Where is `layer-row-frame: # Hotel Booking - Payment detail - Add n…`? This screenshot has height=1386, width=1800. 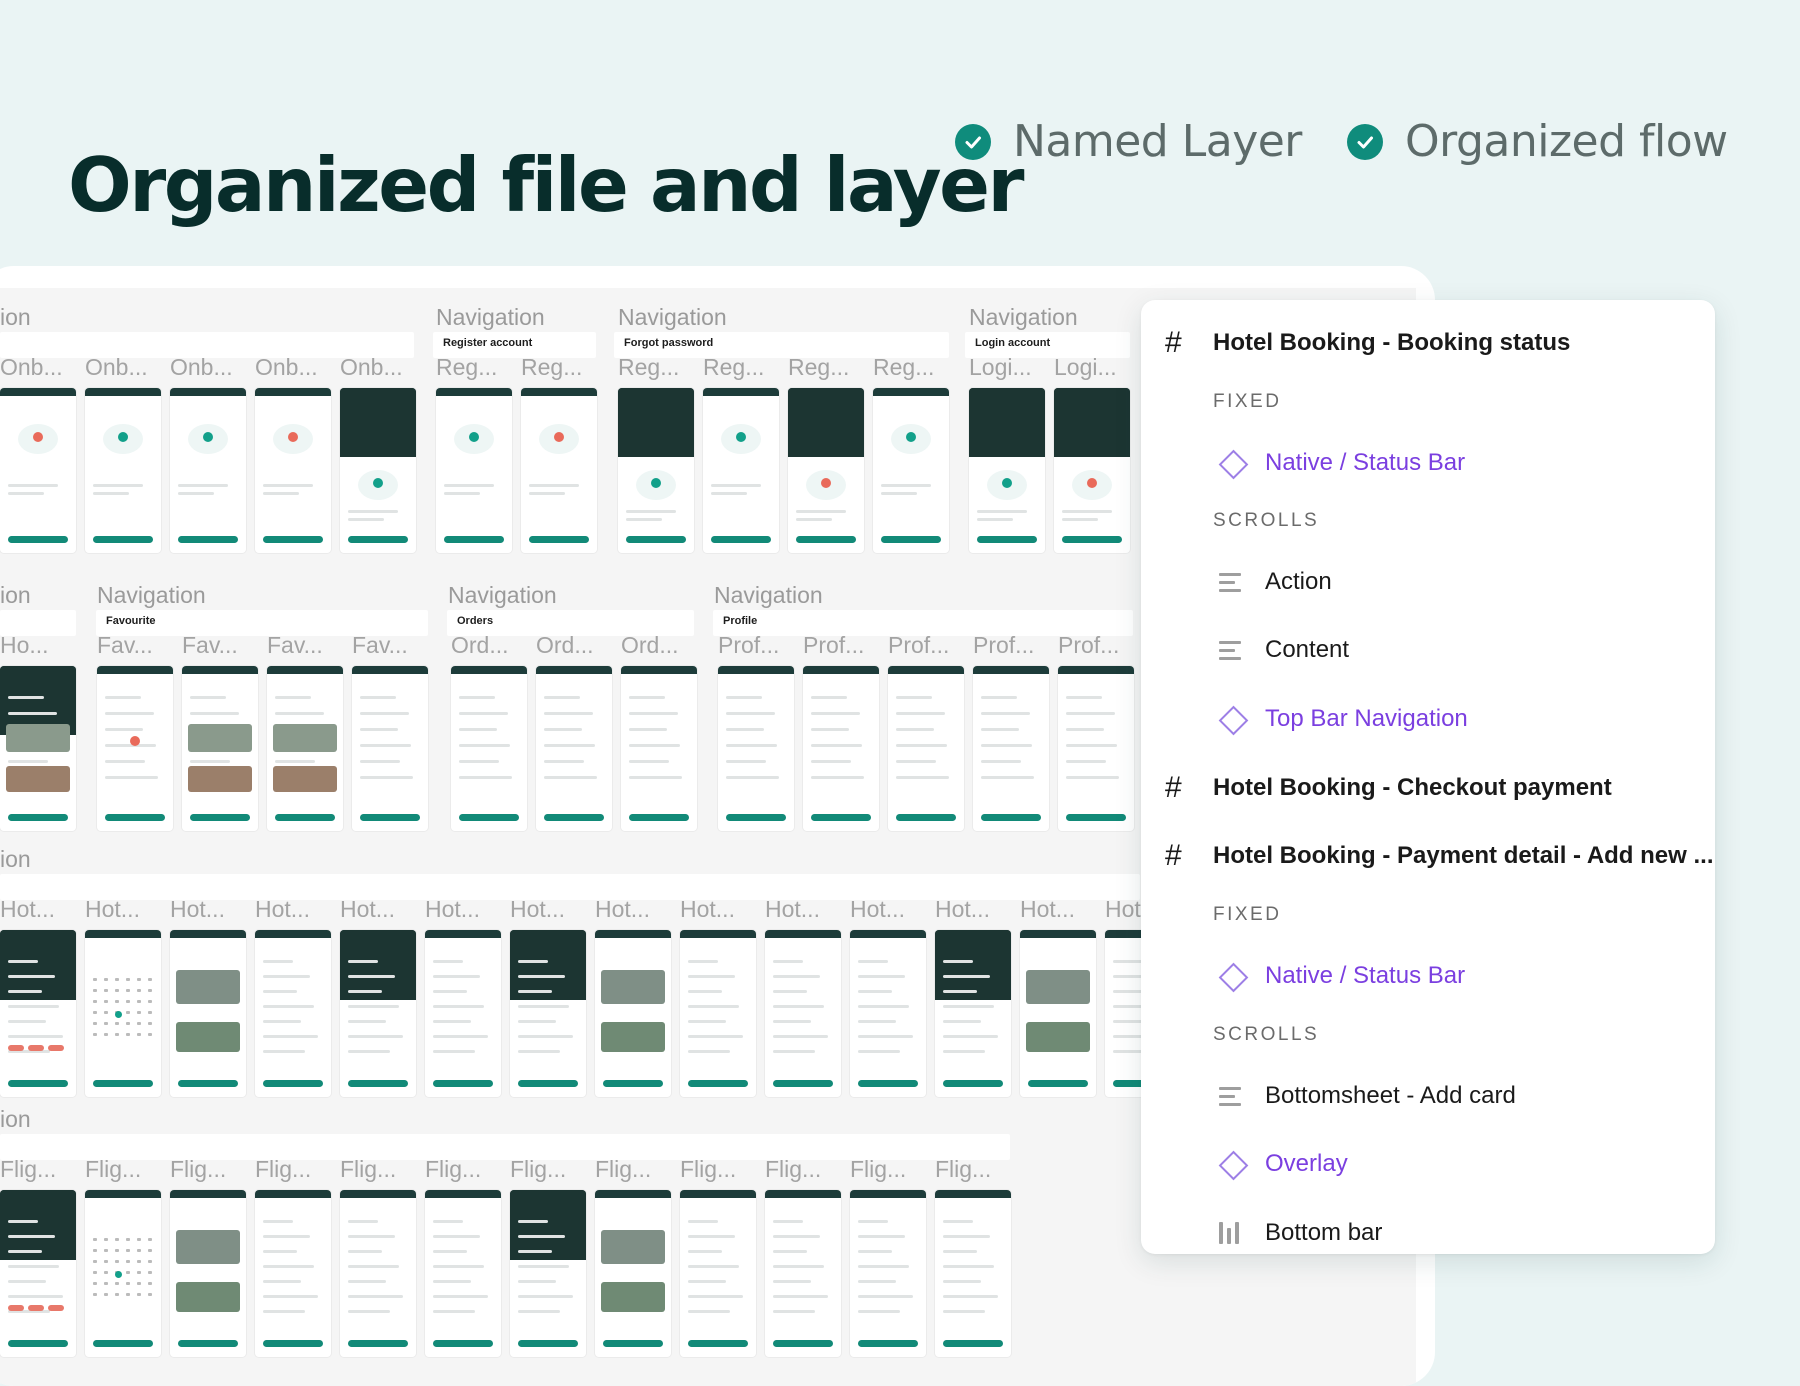 layer-row-frame: # Hotel Booking - Payment detail - Add n… is located at coordinates (1428, 856).